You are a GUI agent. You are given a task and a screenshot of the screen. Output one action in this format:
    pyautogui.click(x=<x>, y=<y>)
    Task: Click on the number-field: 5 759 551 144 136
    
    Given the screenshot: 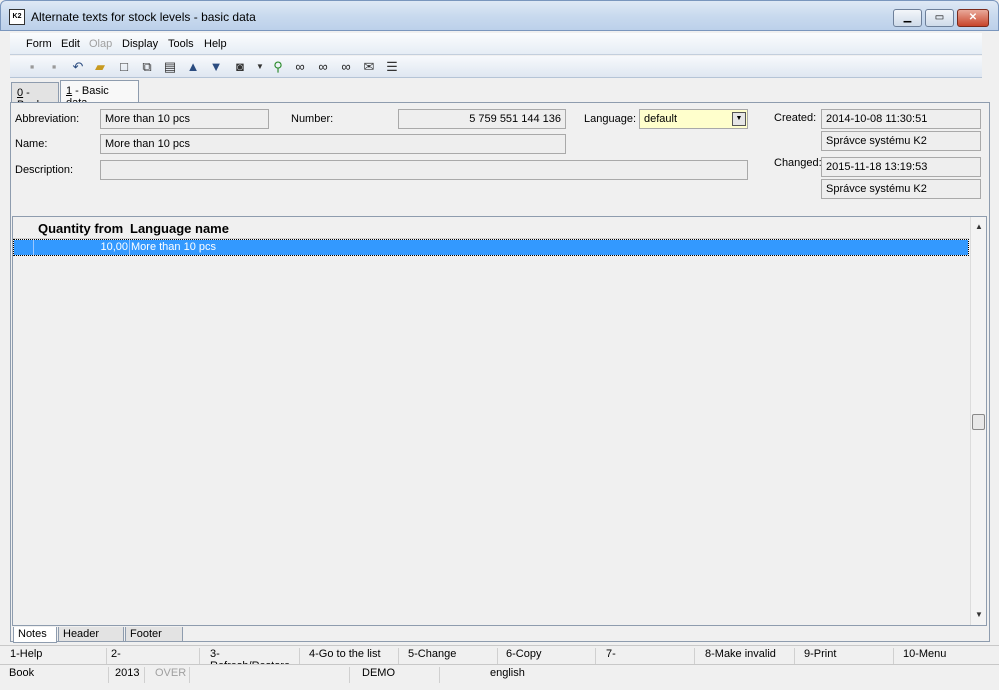 What is the action you would take?
    pyautogui.click(x=482, y=119)
    